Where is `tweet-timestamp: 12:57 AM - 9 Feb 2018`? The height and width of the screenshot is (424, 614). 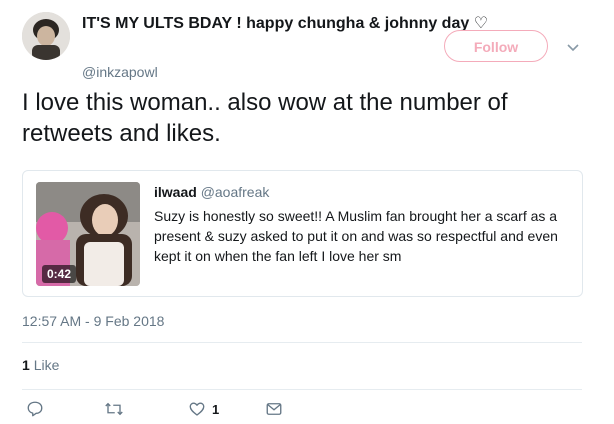 tweet-timestamp: 12:57 AM - 9 Feb 2018 is located at coordinates (93, 321).